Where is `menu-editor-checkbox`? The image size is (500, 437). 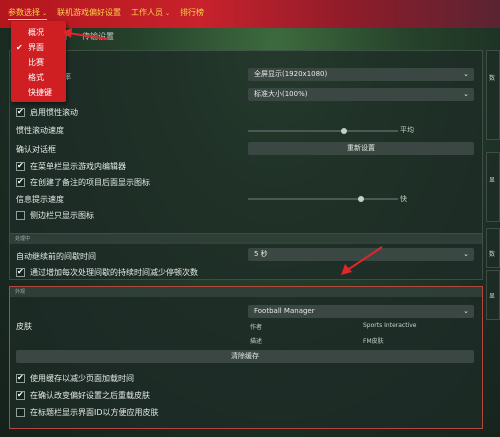
menu-editor-checkbox is located at coordinates (20, 166).